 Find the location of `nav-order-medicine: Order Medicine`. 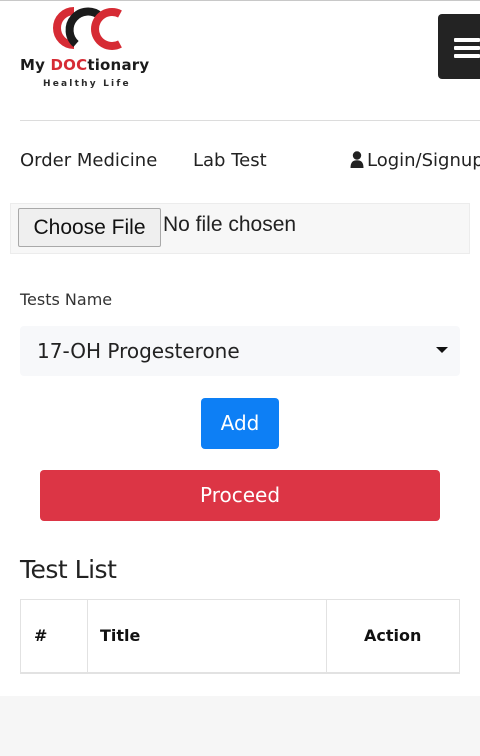

nav-order-medicine: Order Medicine is located at coordinates (88, 163).